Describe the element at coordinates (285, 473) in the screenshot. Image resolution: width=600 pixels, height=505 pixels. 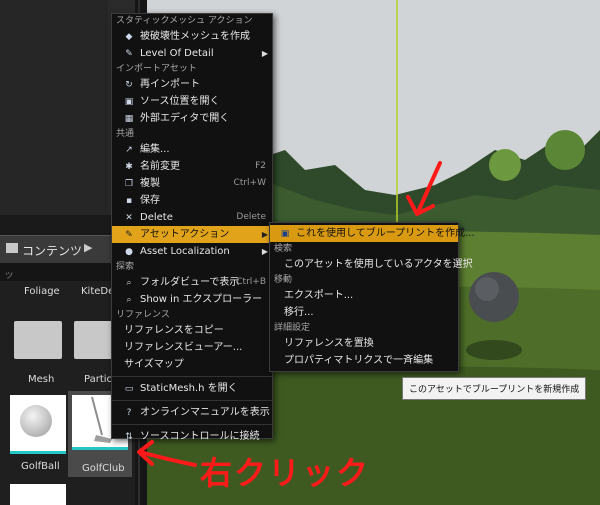
I see `annotation-right-click-label: 右クリック` at that location.